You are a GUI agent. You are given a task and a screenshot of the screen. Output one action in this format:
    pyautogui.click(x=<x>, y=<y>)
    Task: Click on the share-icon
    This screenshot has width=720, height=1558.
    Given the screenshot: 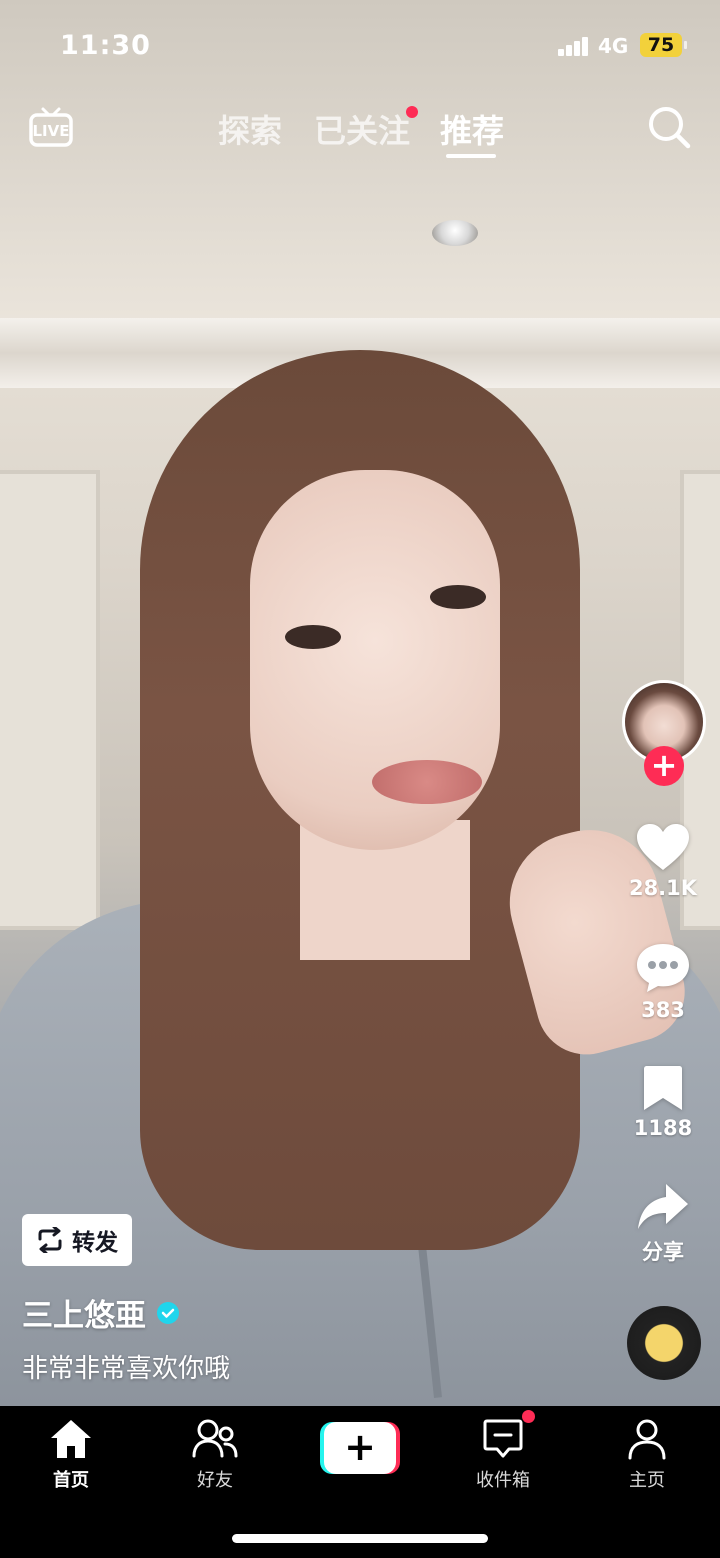 What is the action you would take?
    pyautogui.click(x=663, y=1206)
    